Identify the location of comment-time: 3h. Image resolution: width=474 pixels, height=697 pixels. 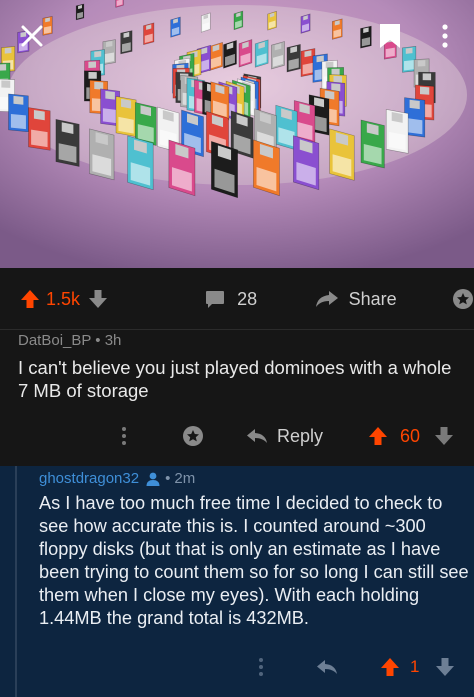
(113, 340).